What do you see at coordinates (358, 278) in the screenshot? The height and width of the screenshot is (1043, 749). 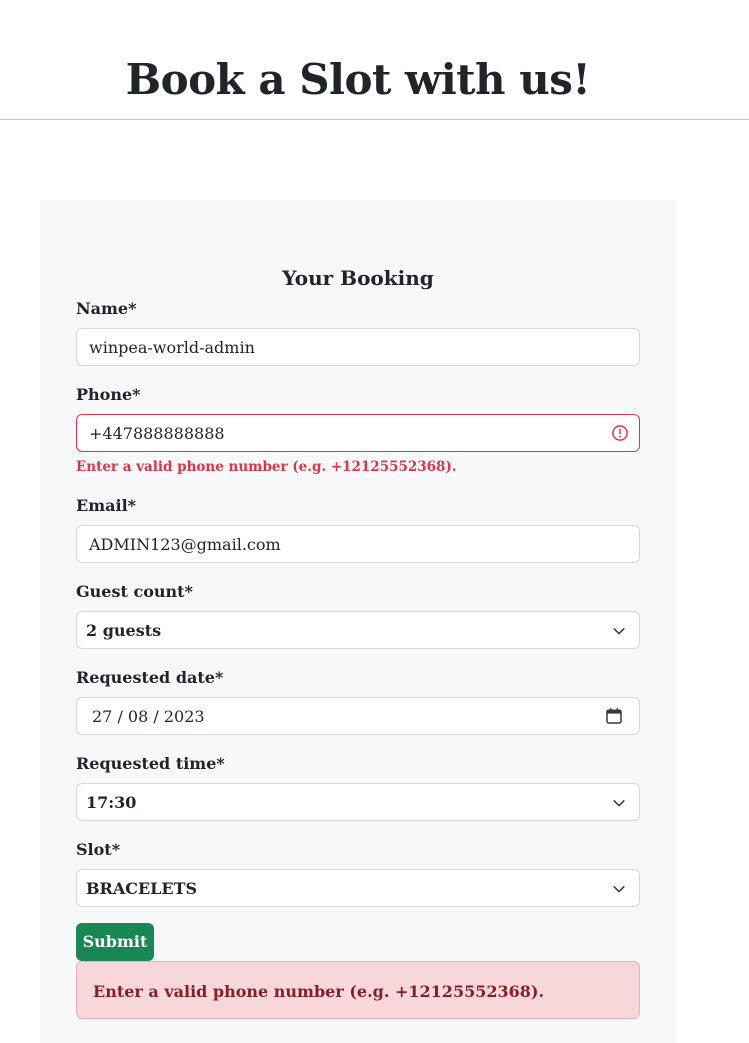 I see `form-title: Your Booking` at bounding box center [358, 278].